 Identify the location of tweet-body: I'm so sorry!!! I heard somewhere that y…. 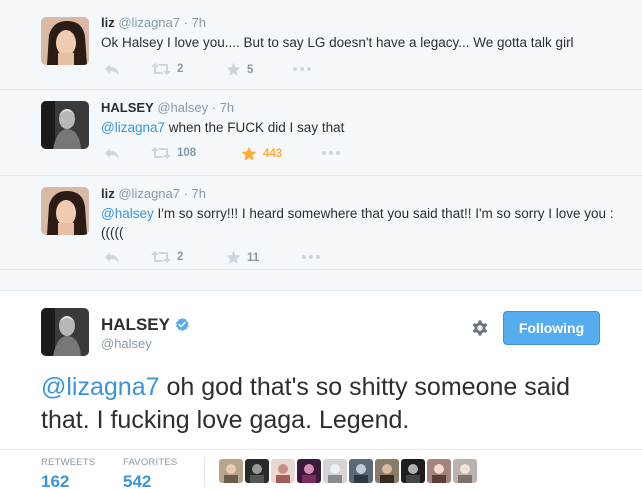
(357, 223).